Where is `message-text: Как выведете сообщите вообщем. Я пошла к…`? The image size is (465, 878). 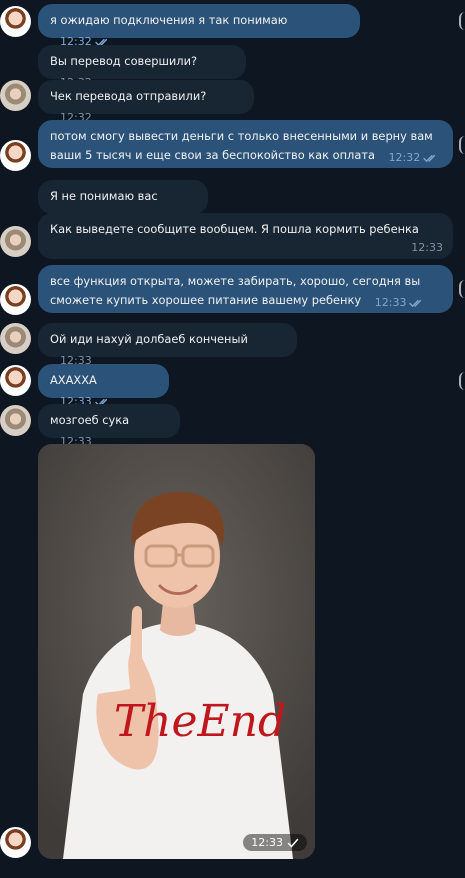 message-text: Как выведете сообщите вообщем. Я пошла к… is located at coordinates (234, 229).